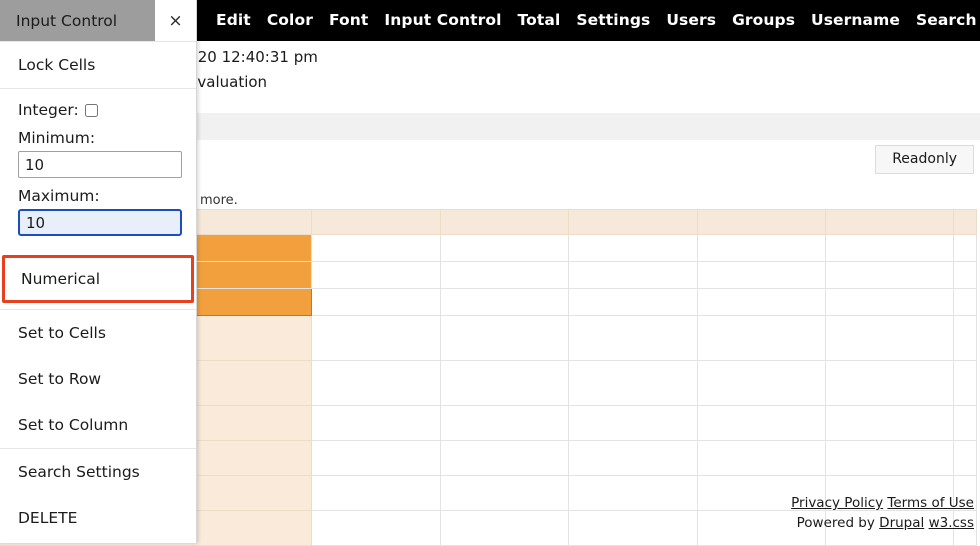  Describe the element at coordinates (613, 20) in the screenshot. I see `nav-item-settings: Settings` at that location.